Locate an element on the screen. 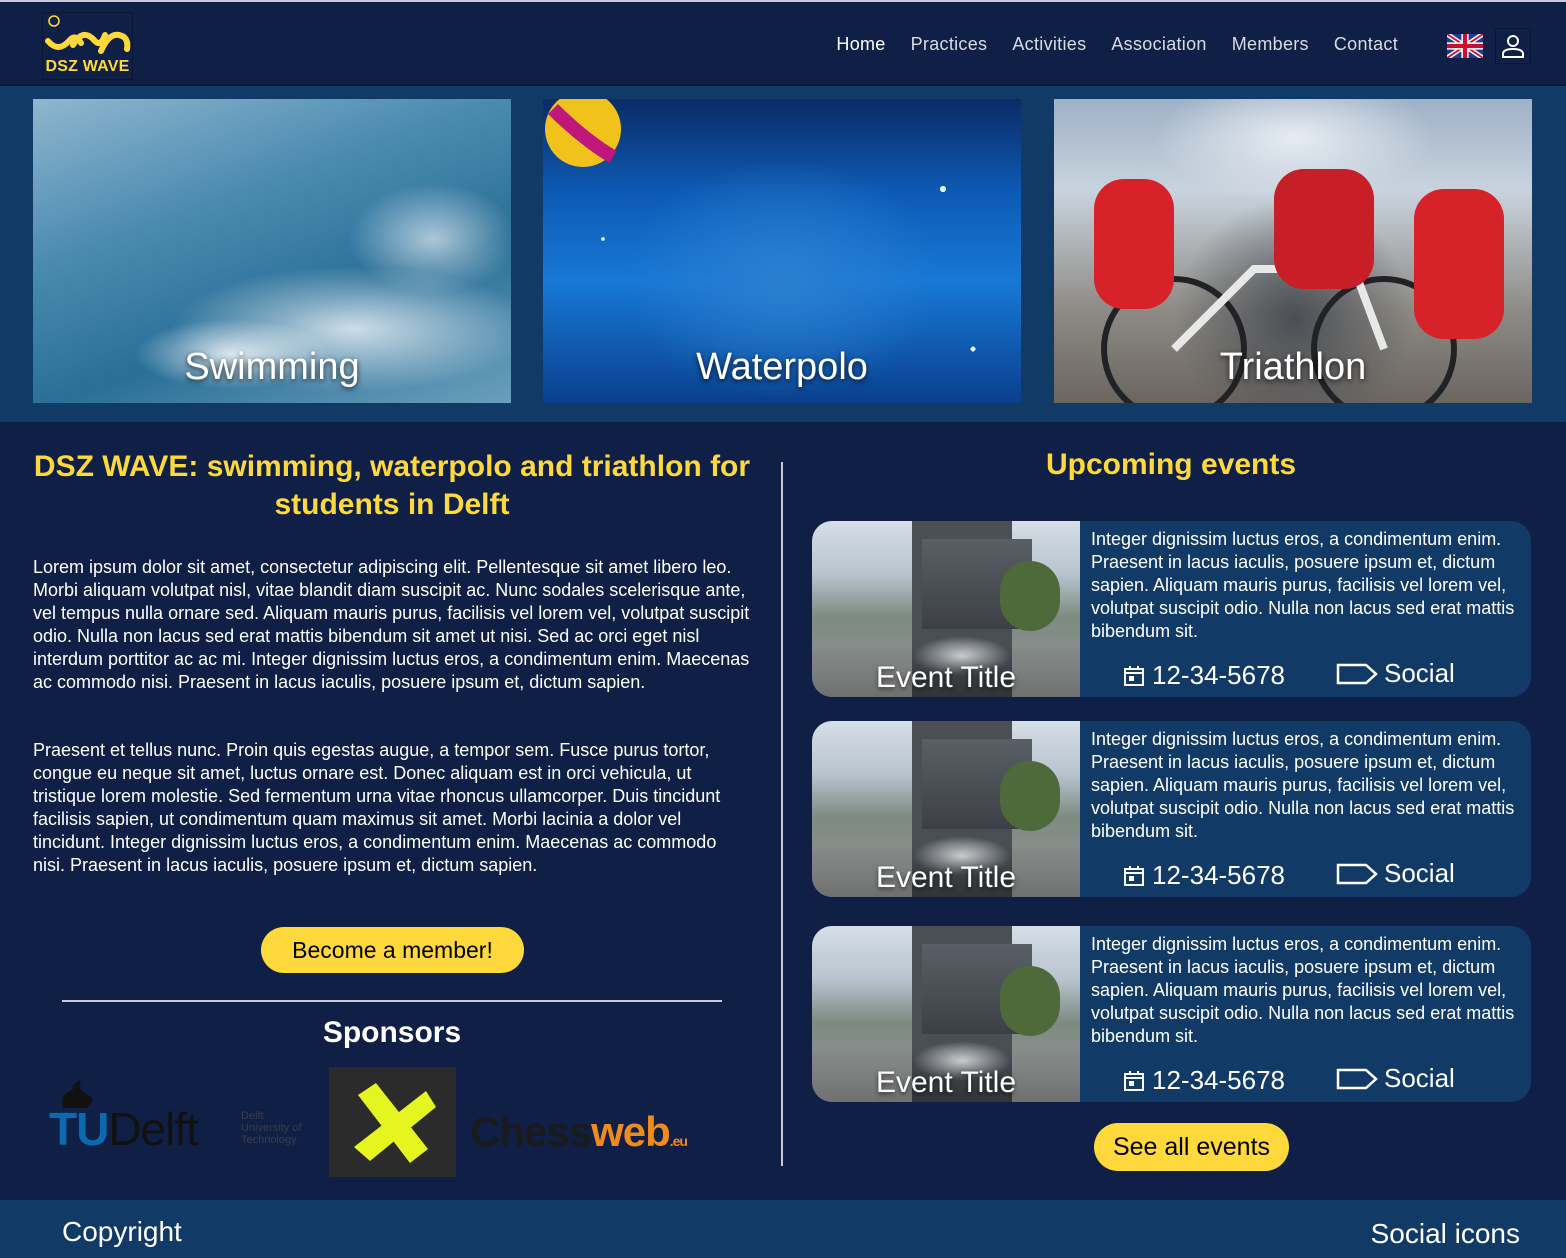  social-icons-placeholder: Social icons is located at coordinates (1445, 1234).